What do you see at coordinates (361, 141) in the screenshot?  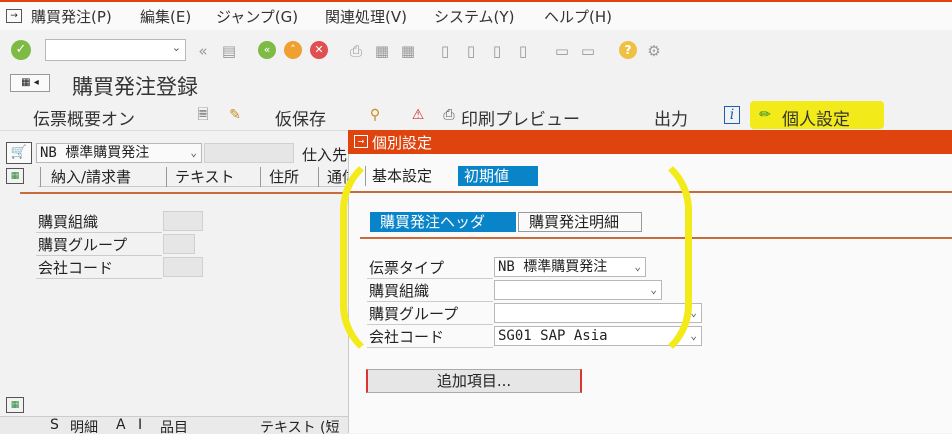 I see `dialog-menu-icon: →` at bounding box center [361, 141].